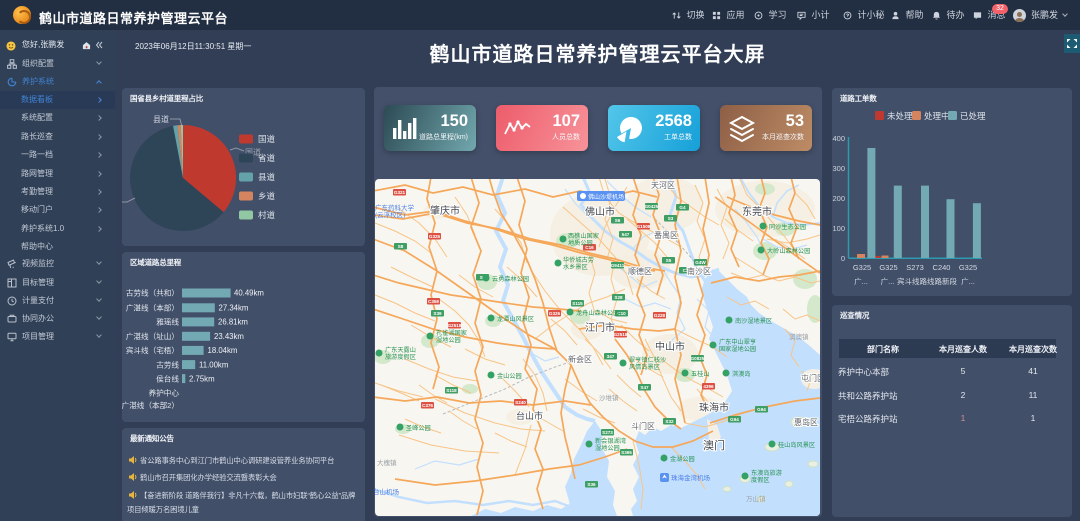 The image size is (1080, 521). I want to click on svg-text: 珠海市, so click(714, 407).